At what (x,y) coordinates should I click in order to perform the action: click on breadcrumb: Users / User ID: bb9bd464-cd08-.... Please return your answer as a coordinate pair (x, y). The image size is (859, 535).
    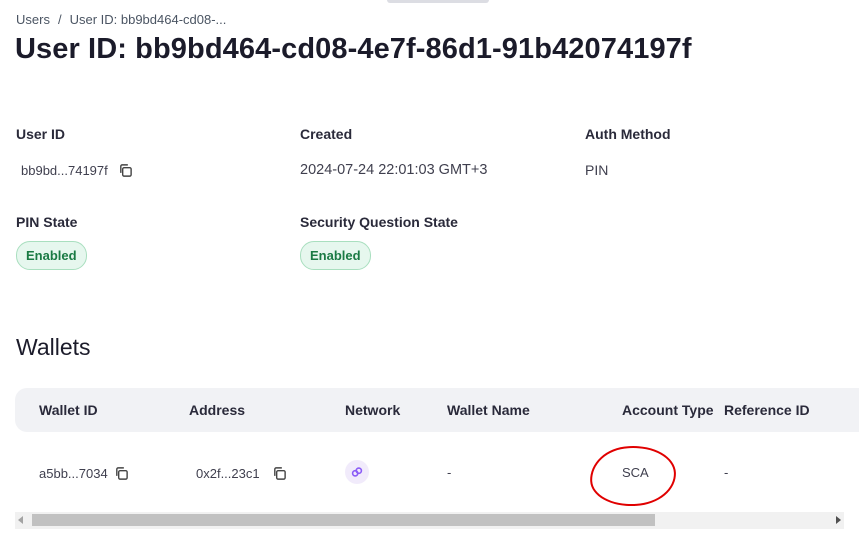
    Looking at the image, I should click on (121, 19).